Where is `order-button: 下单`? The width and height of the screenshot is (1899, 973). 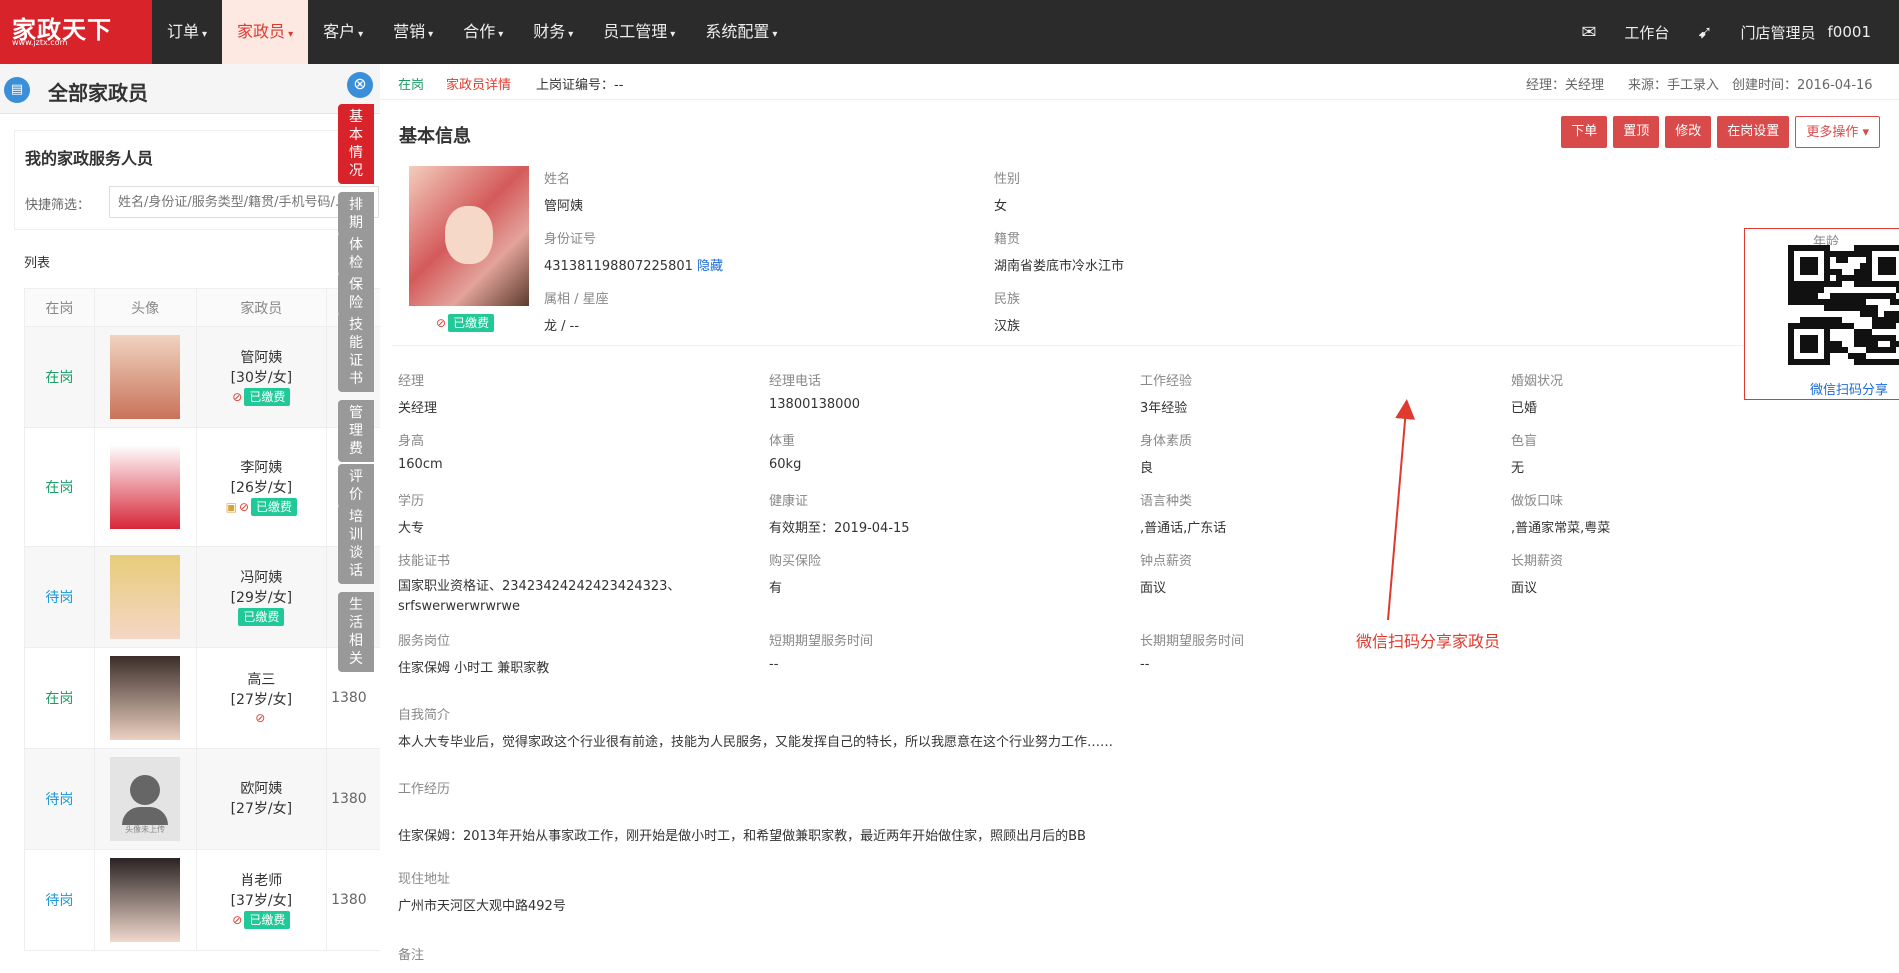 order-button: 下单 is located at coordinates (1584, 132).